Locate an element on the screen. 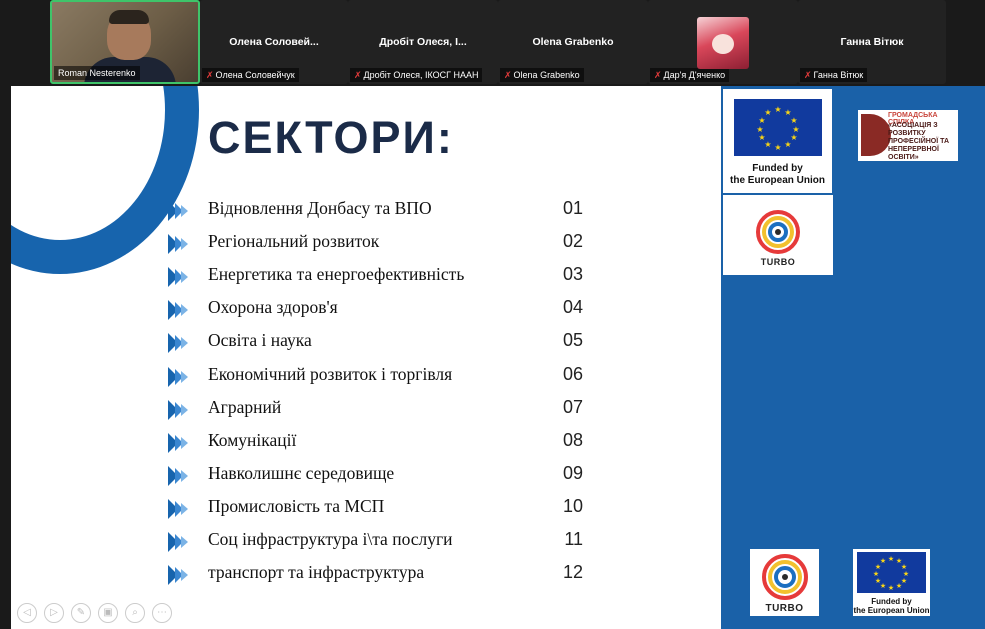  participant-tile: Олена Соловей... ✗ Олена Соловейчук is located at coordinates (274, 42).